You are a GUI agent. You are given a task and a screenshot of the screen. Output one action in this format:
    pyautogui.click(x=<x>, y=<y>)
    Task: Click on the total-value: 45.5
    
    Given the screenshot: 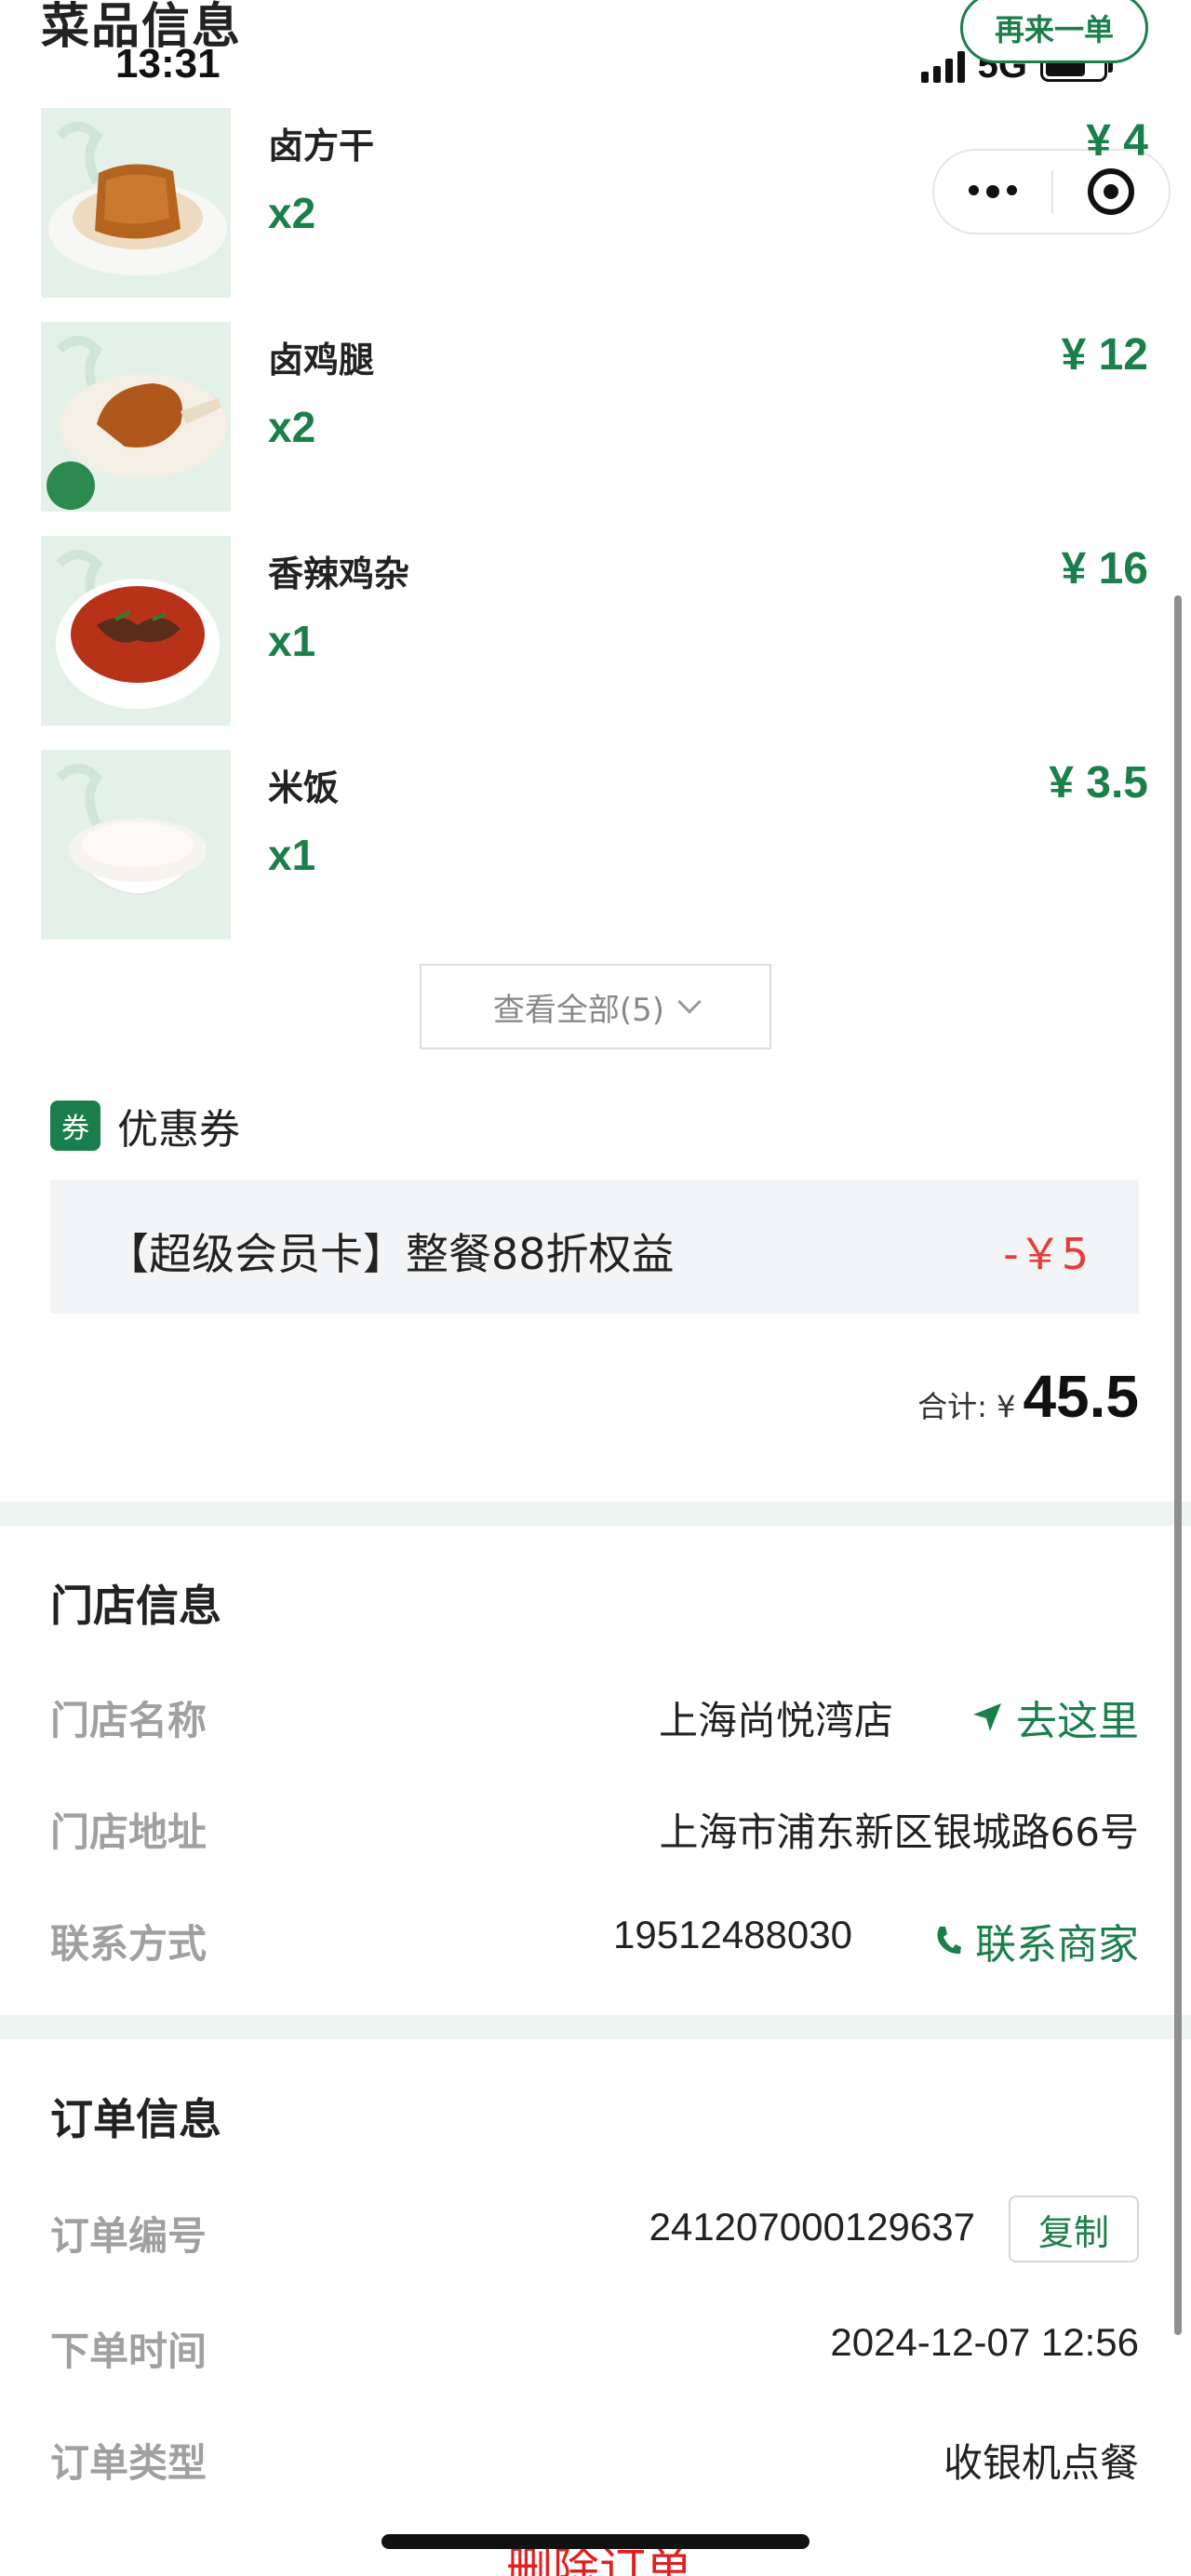 What is the action you would take?
    pyautogui.click(x=1081, y=1396)
    